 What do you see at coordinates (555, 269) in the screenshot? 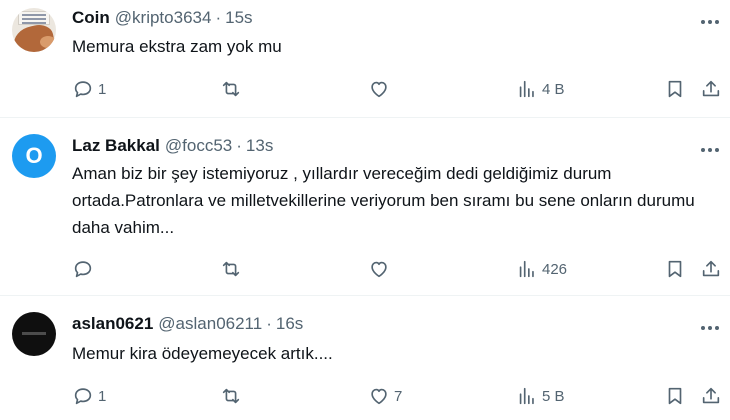
I see `views-count: 426` at bounding box center [555, 269].